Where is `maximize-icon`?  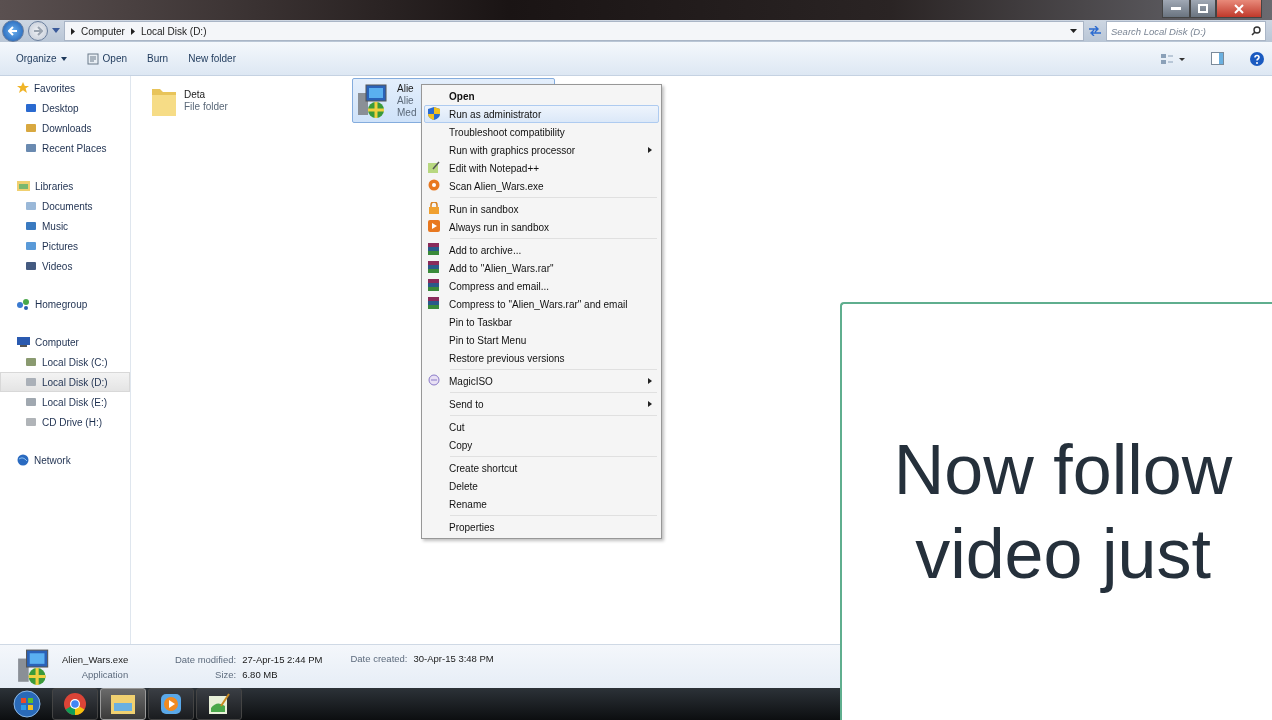 maximize-icon is located at coordinates (1203, 8).